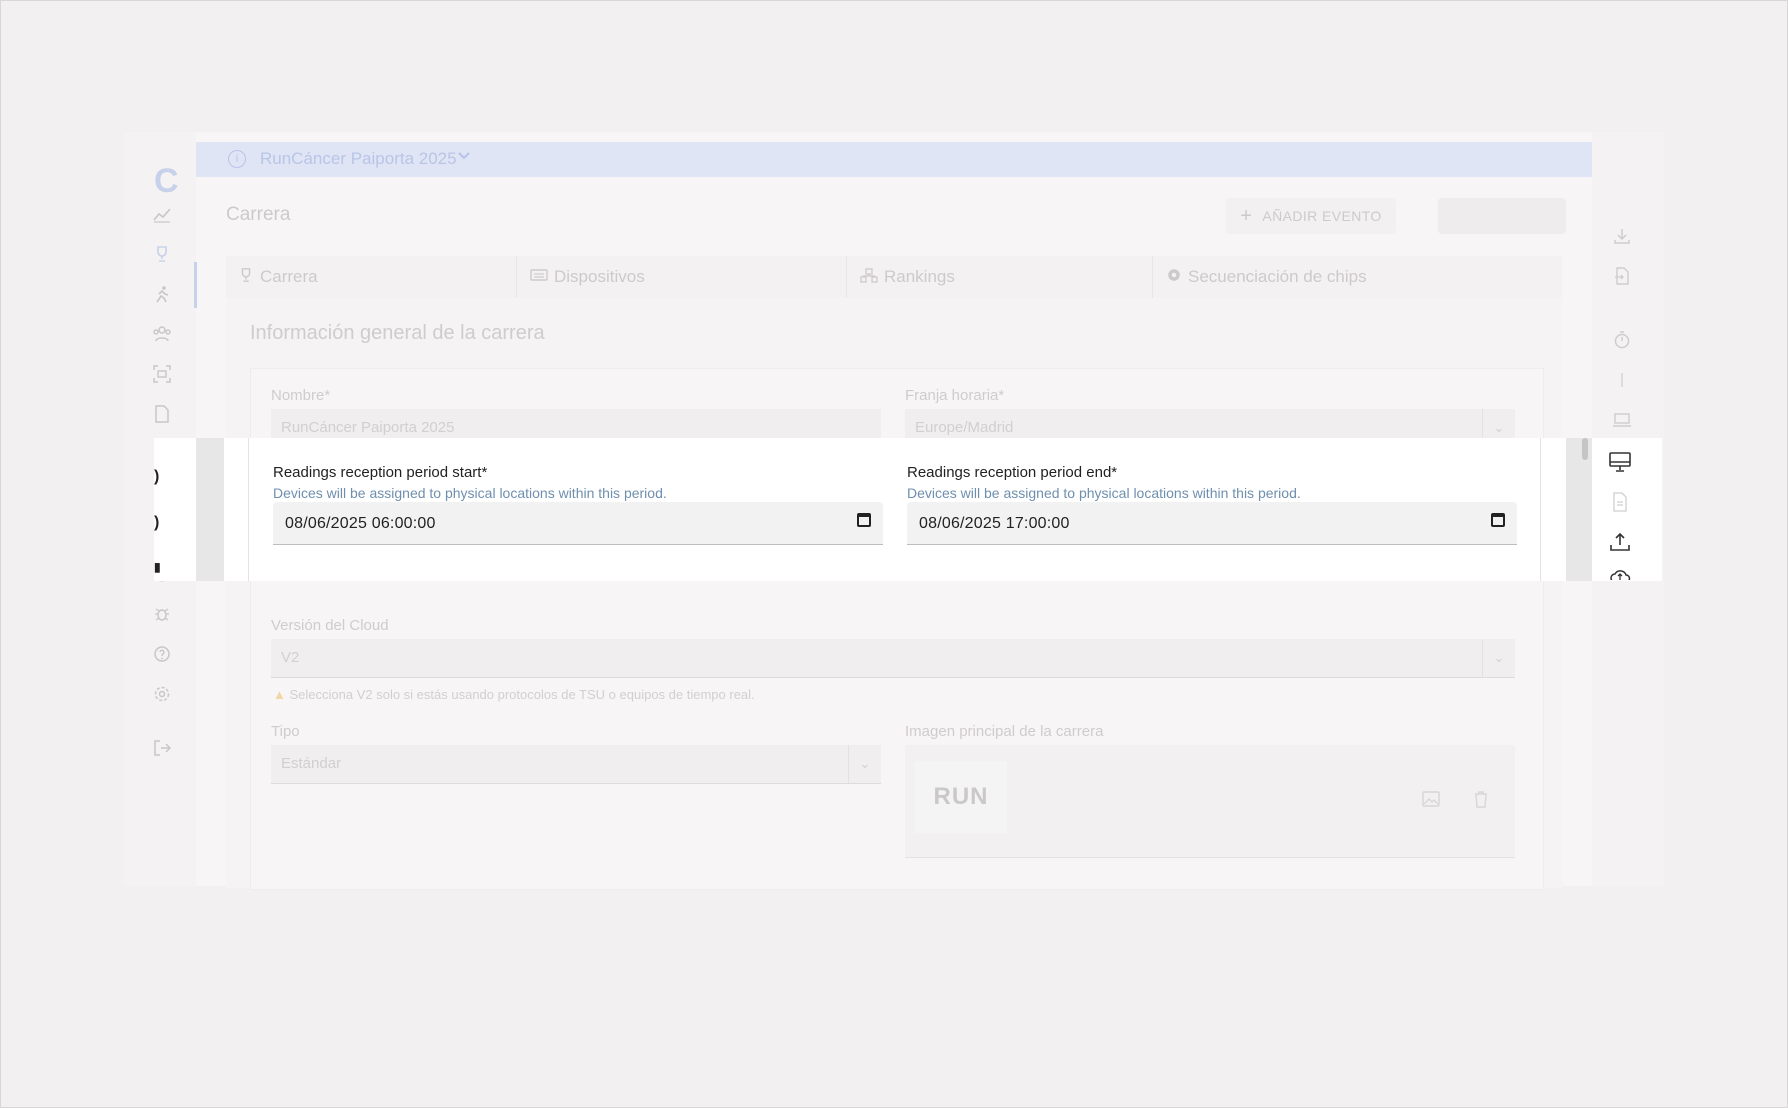 Image resolution: width=1788 pixels, height=1108 pixels. Describe the element at coordinates (919, 276) in the screenshot. I see `tab-label: Rankings` at that location.